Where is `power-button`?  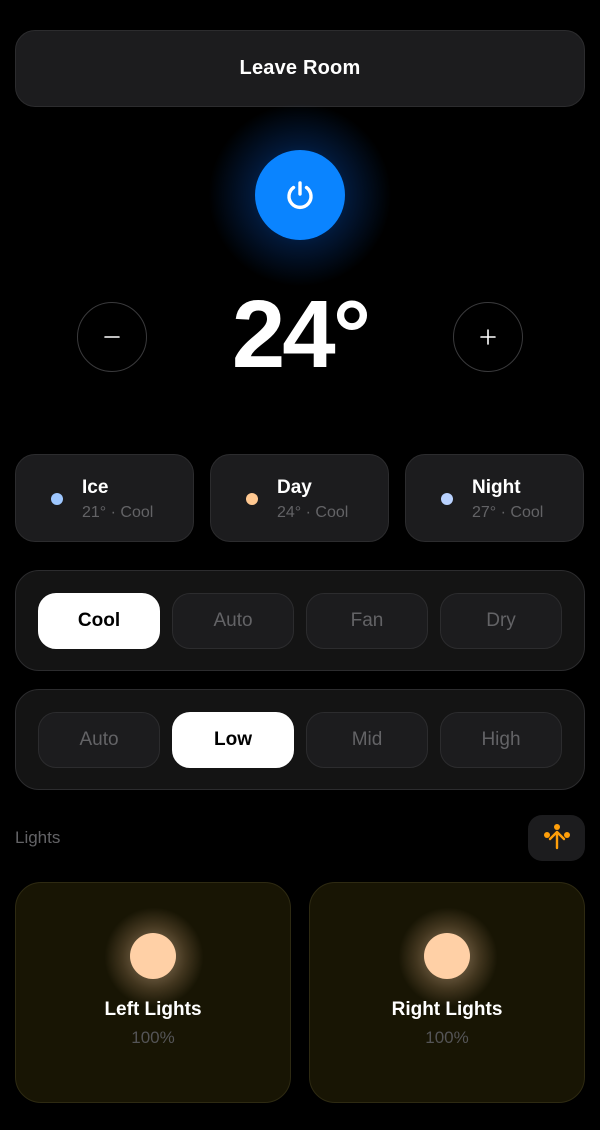 power-button is located at coordinates (300, 195).